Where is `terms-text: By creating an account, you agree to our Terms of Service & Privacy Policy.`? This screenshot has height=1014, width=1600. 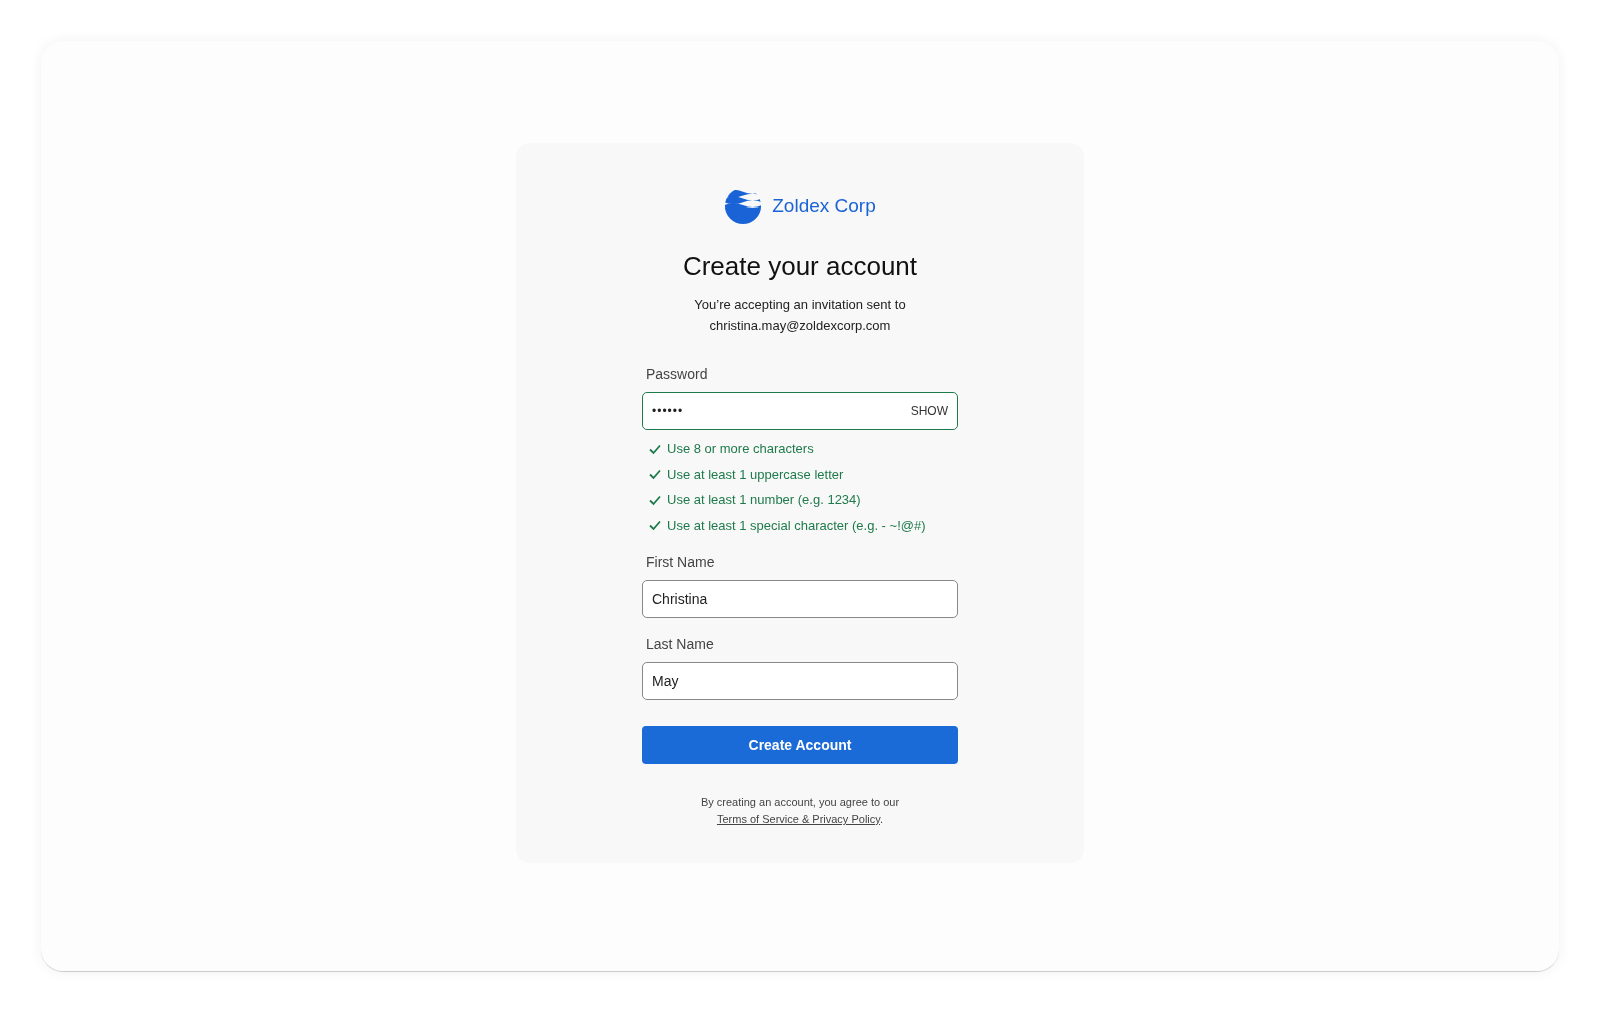
terms-text: By creating an account, you agree to our Terms of Service & Privacy Policy. is located at coordinates (800, 811).